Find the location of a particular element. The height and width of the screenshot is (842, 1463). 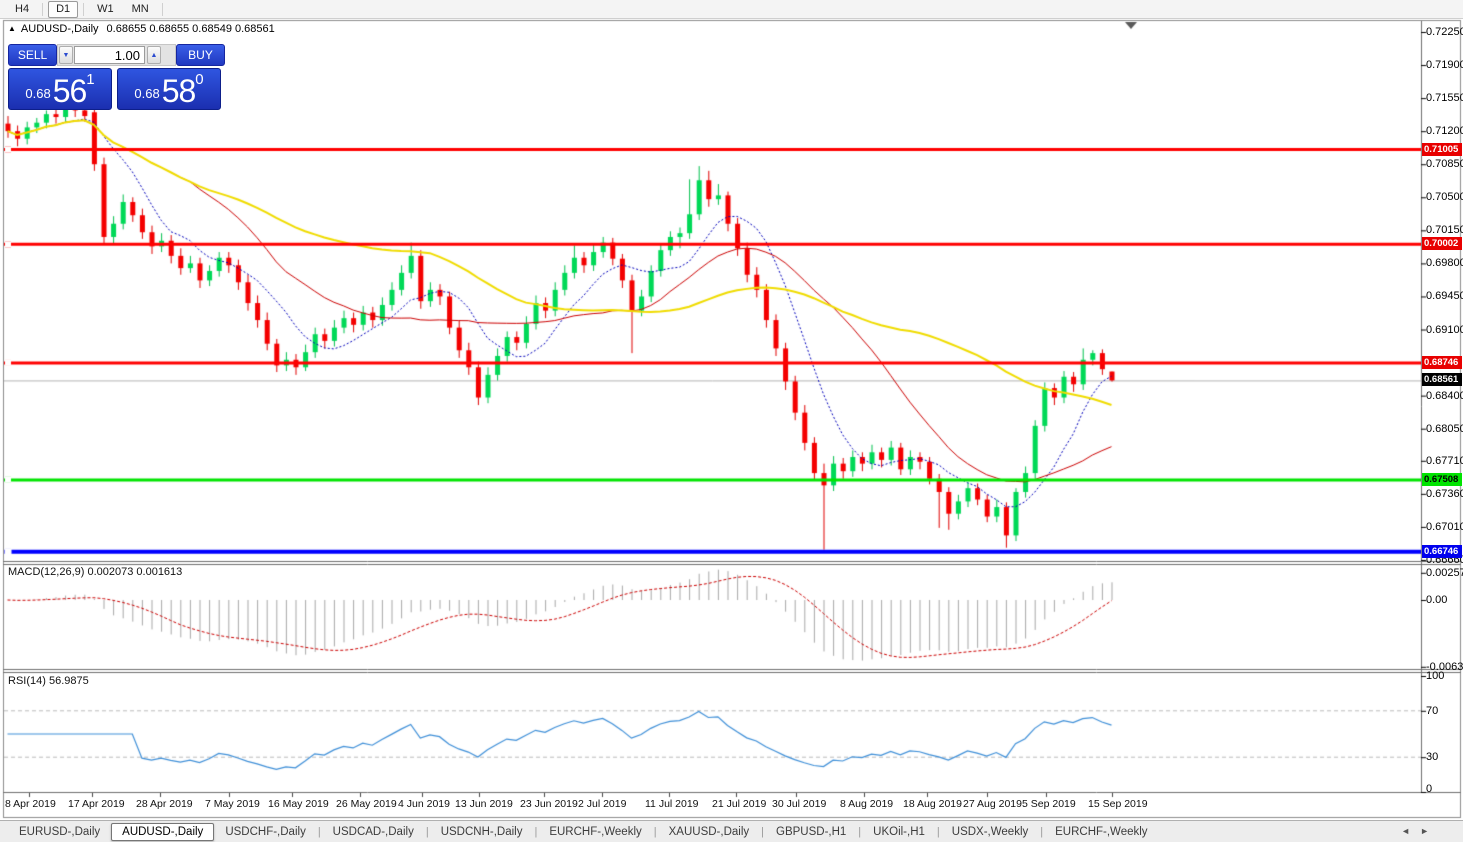

rsi-tick-label: 100 is located at coordinates (1435, 676).